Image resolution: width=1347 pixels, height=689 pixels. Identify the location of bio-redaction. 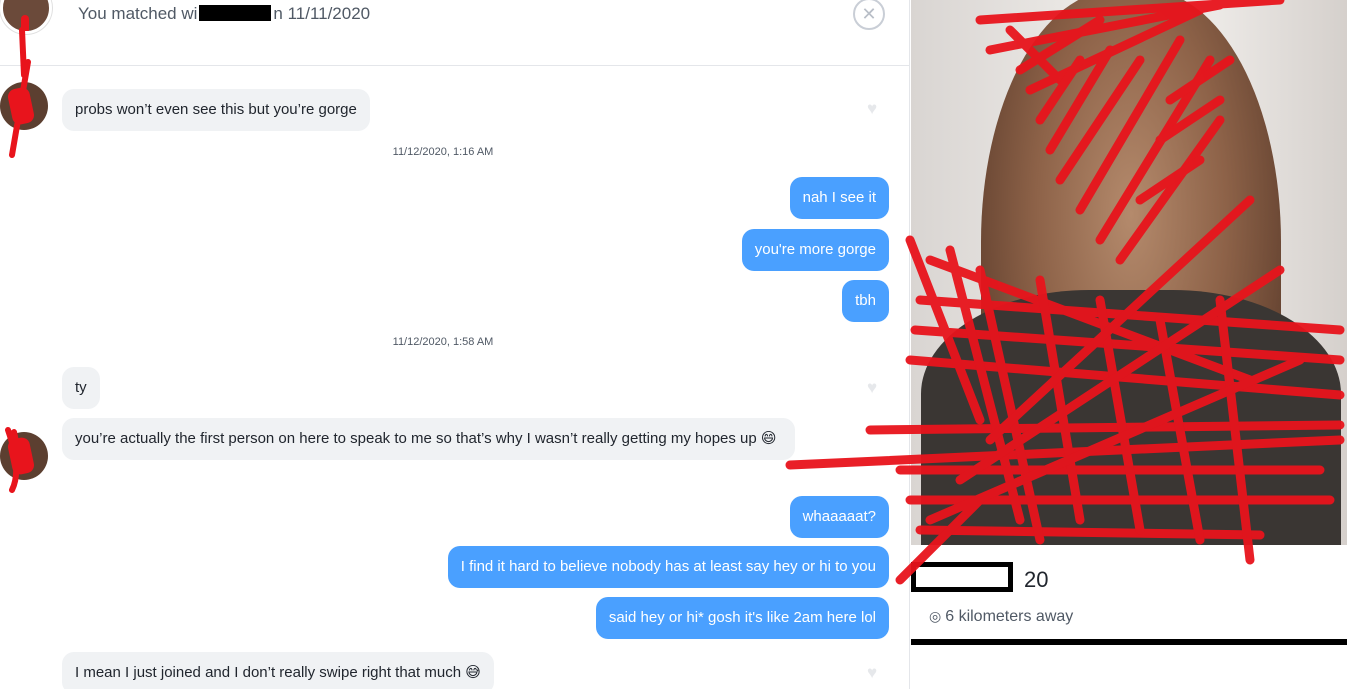
(1129, 664).